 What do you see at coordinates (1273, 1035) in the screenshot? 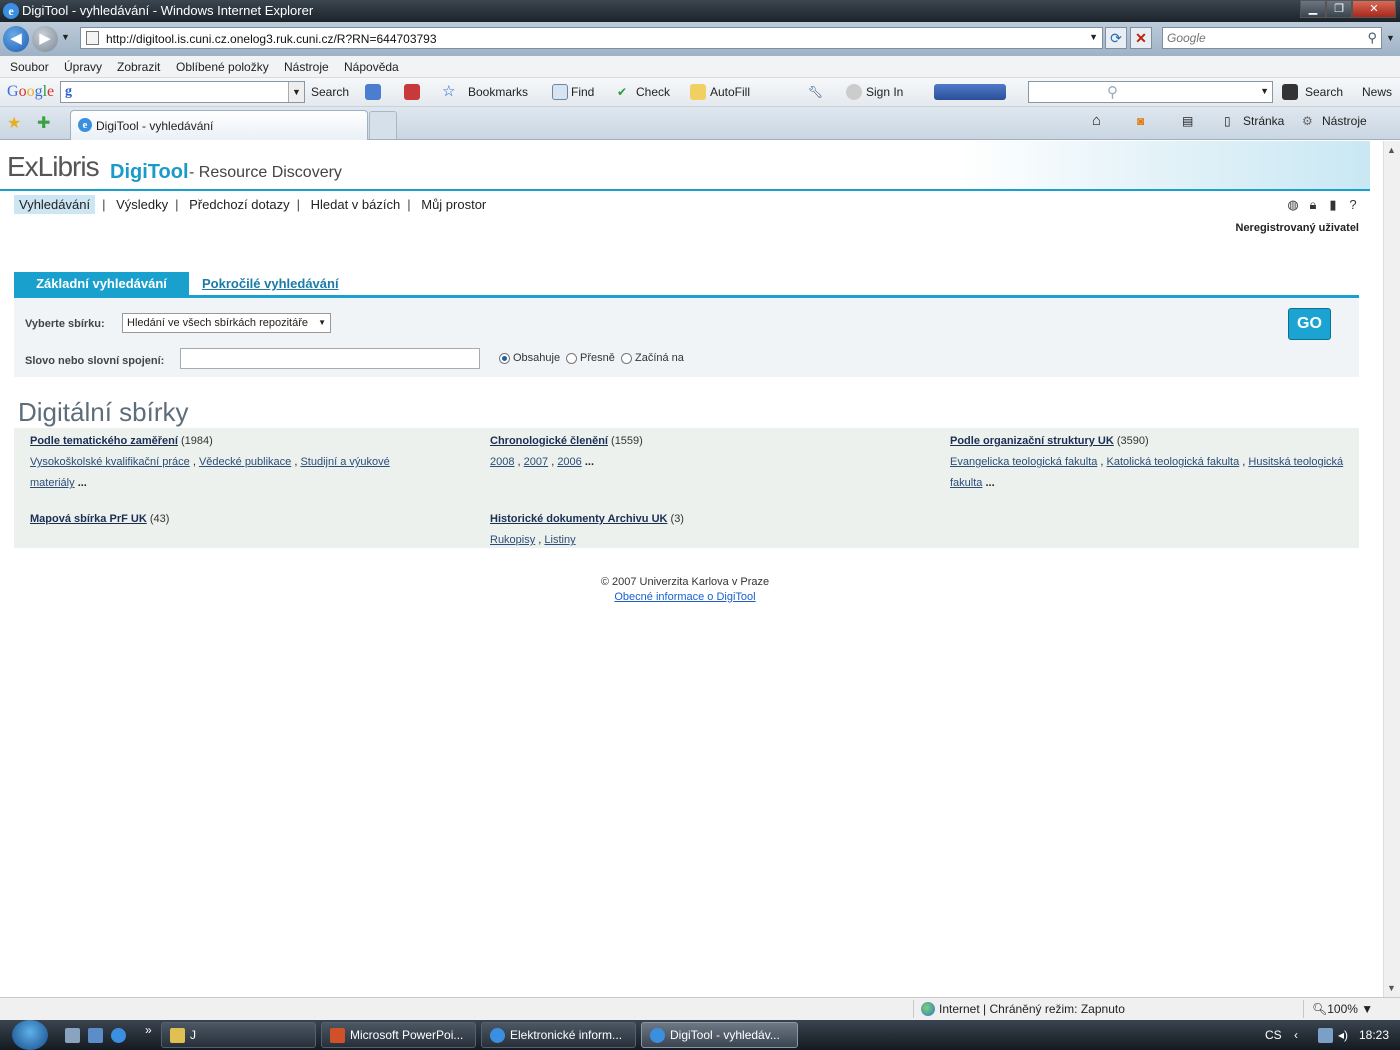
I see `language-indicator: CS` at bounding box center [1273, 1035].